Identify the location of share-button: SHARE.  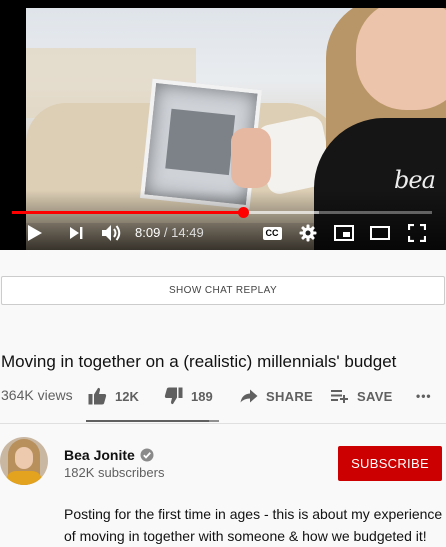
(276, 396).